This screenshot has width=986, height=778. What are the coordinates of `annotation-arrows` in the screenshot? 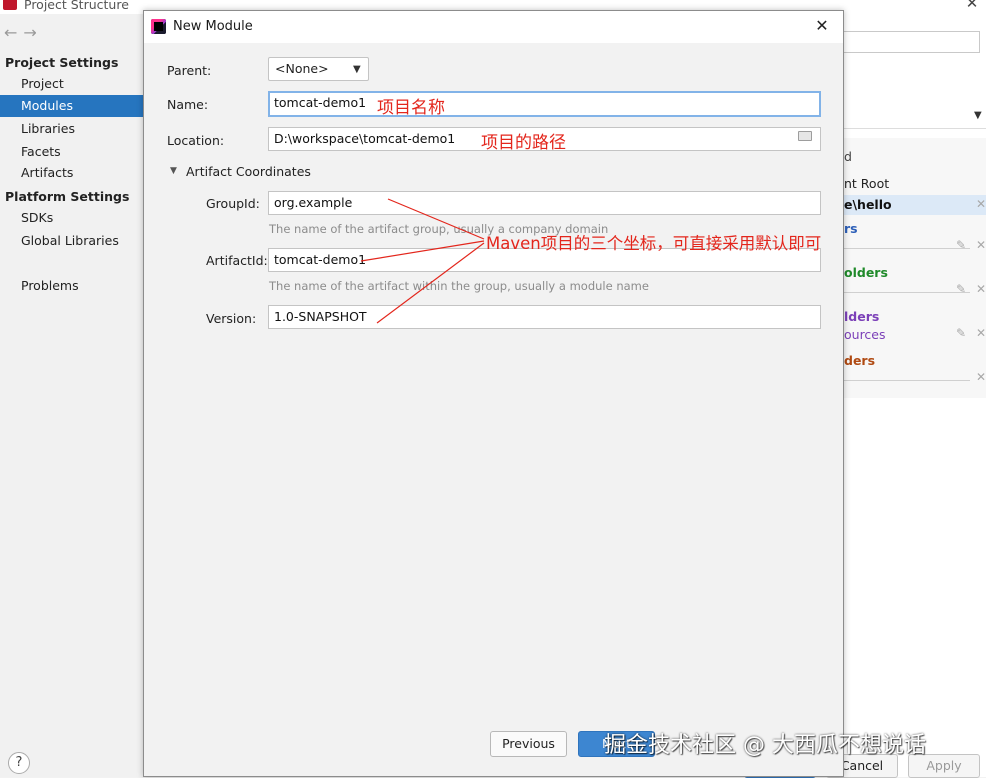 It's located at (422, 261).